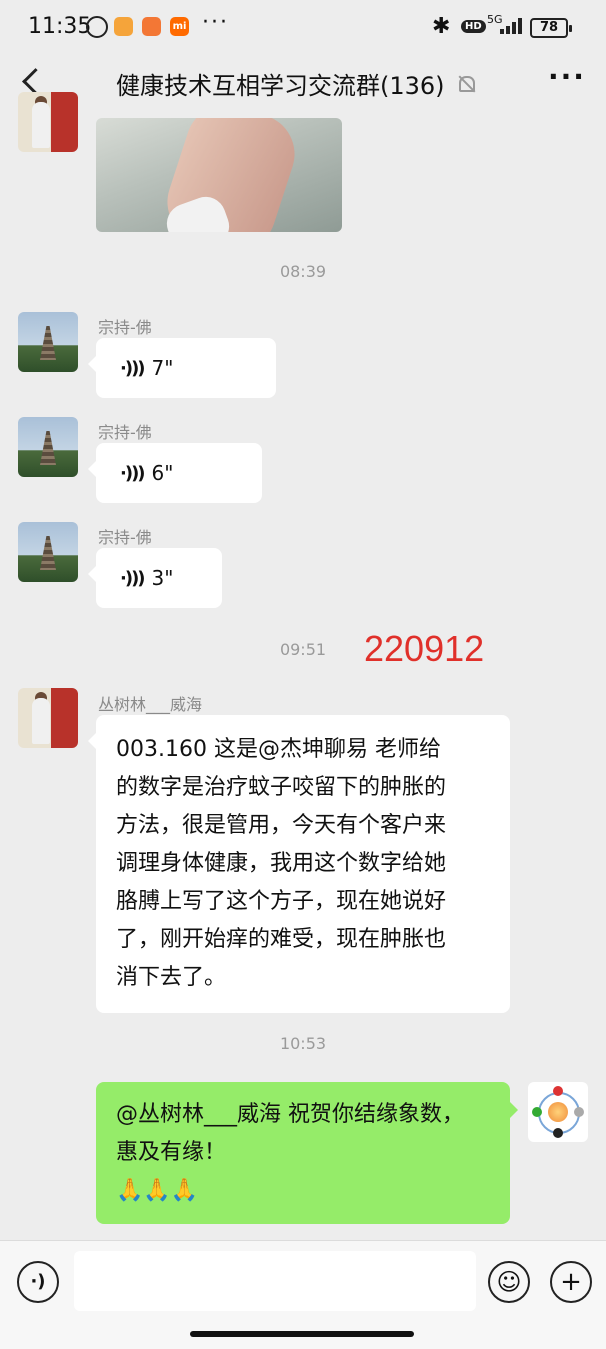  Describe the element at coordinates (60, 26) in the screenshot. I see `status-time: 11:35` at that location.